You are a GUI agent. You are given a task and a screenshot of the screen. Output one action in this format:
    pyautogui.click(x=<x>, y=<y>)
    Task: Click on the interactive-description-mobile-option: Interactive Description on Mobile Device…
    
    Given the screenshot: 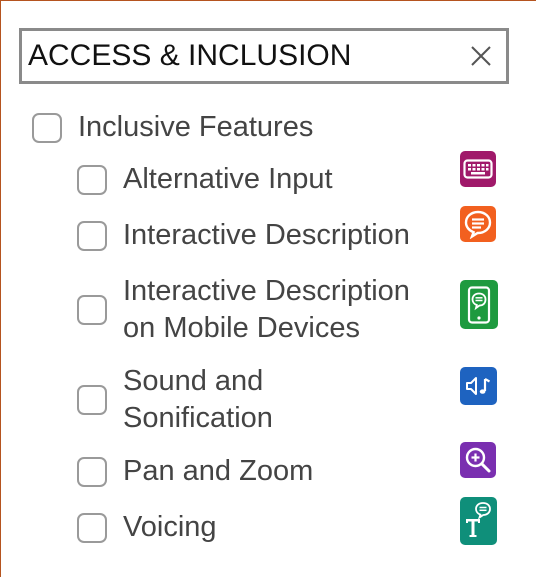 What is the action you would take?
    pyautogui.click(x=243, y=310)
    